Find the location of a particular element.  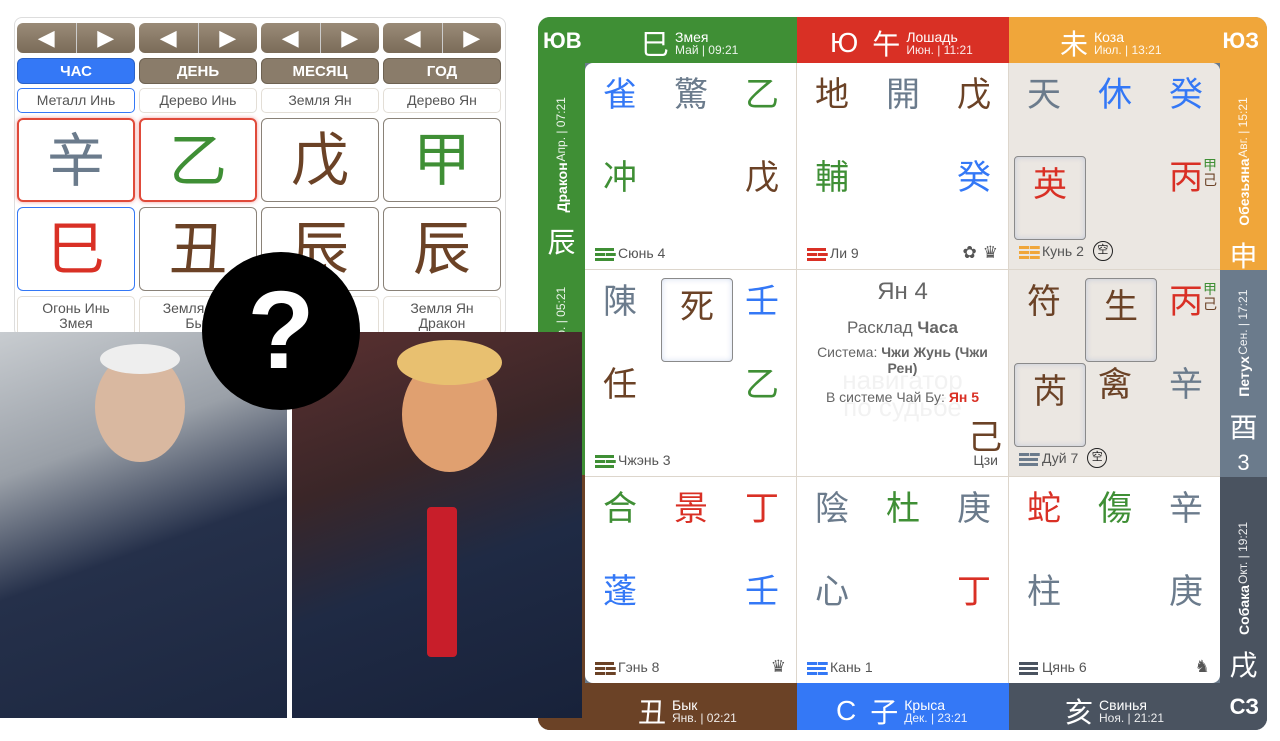

palace-glyph: 雀 is located at coordinates (620, 95).